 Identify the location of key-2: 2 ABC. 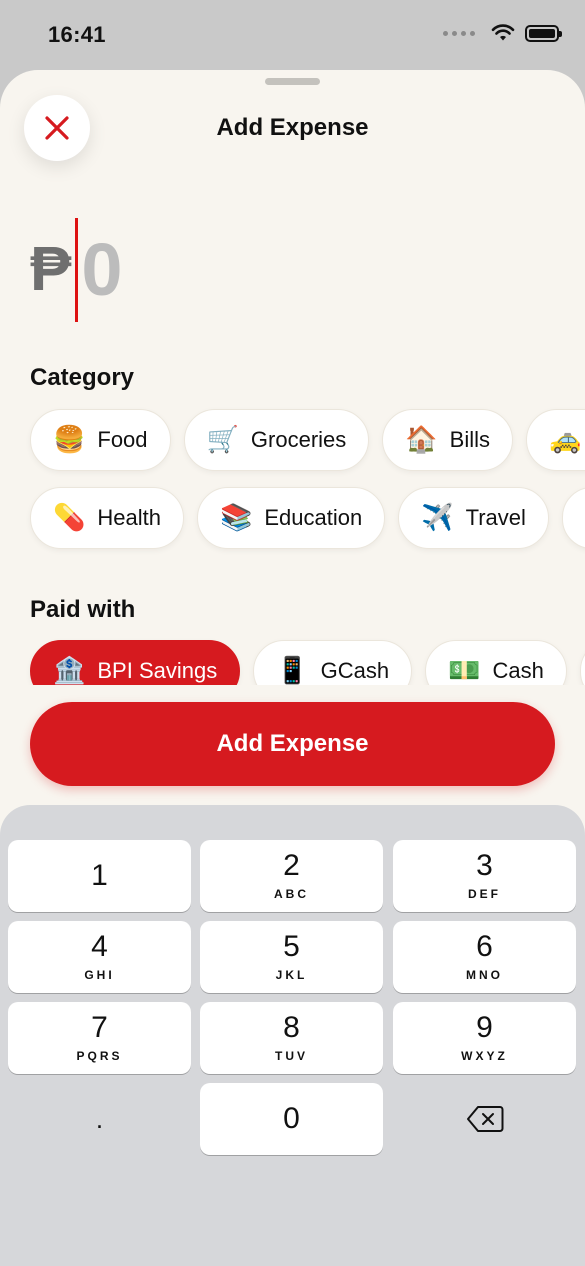
(291, 876).